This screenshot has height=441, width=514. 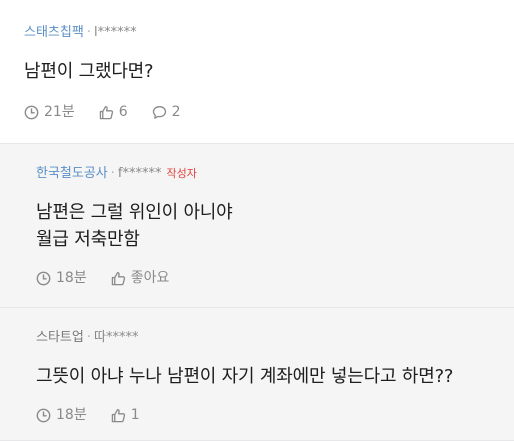 What do you see at coordinates (123, 112) in the screenshot?
I see `like-count: 6` at bounding box center [123, 112].